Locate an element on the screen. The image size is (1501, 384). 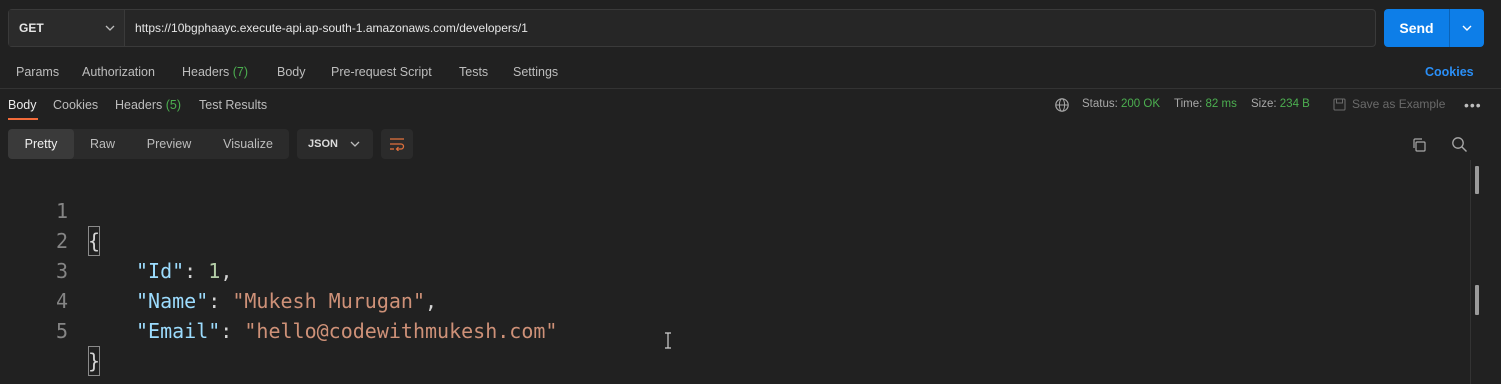
send-button-group: Send is located at coordinates (1434, 28).